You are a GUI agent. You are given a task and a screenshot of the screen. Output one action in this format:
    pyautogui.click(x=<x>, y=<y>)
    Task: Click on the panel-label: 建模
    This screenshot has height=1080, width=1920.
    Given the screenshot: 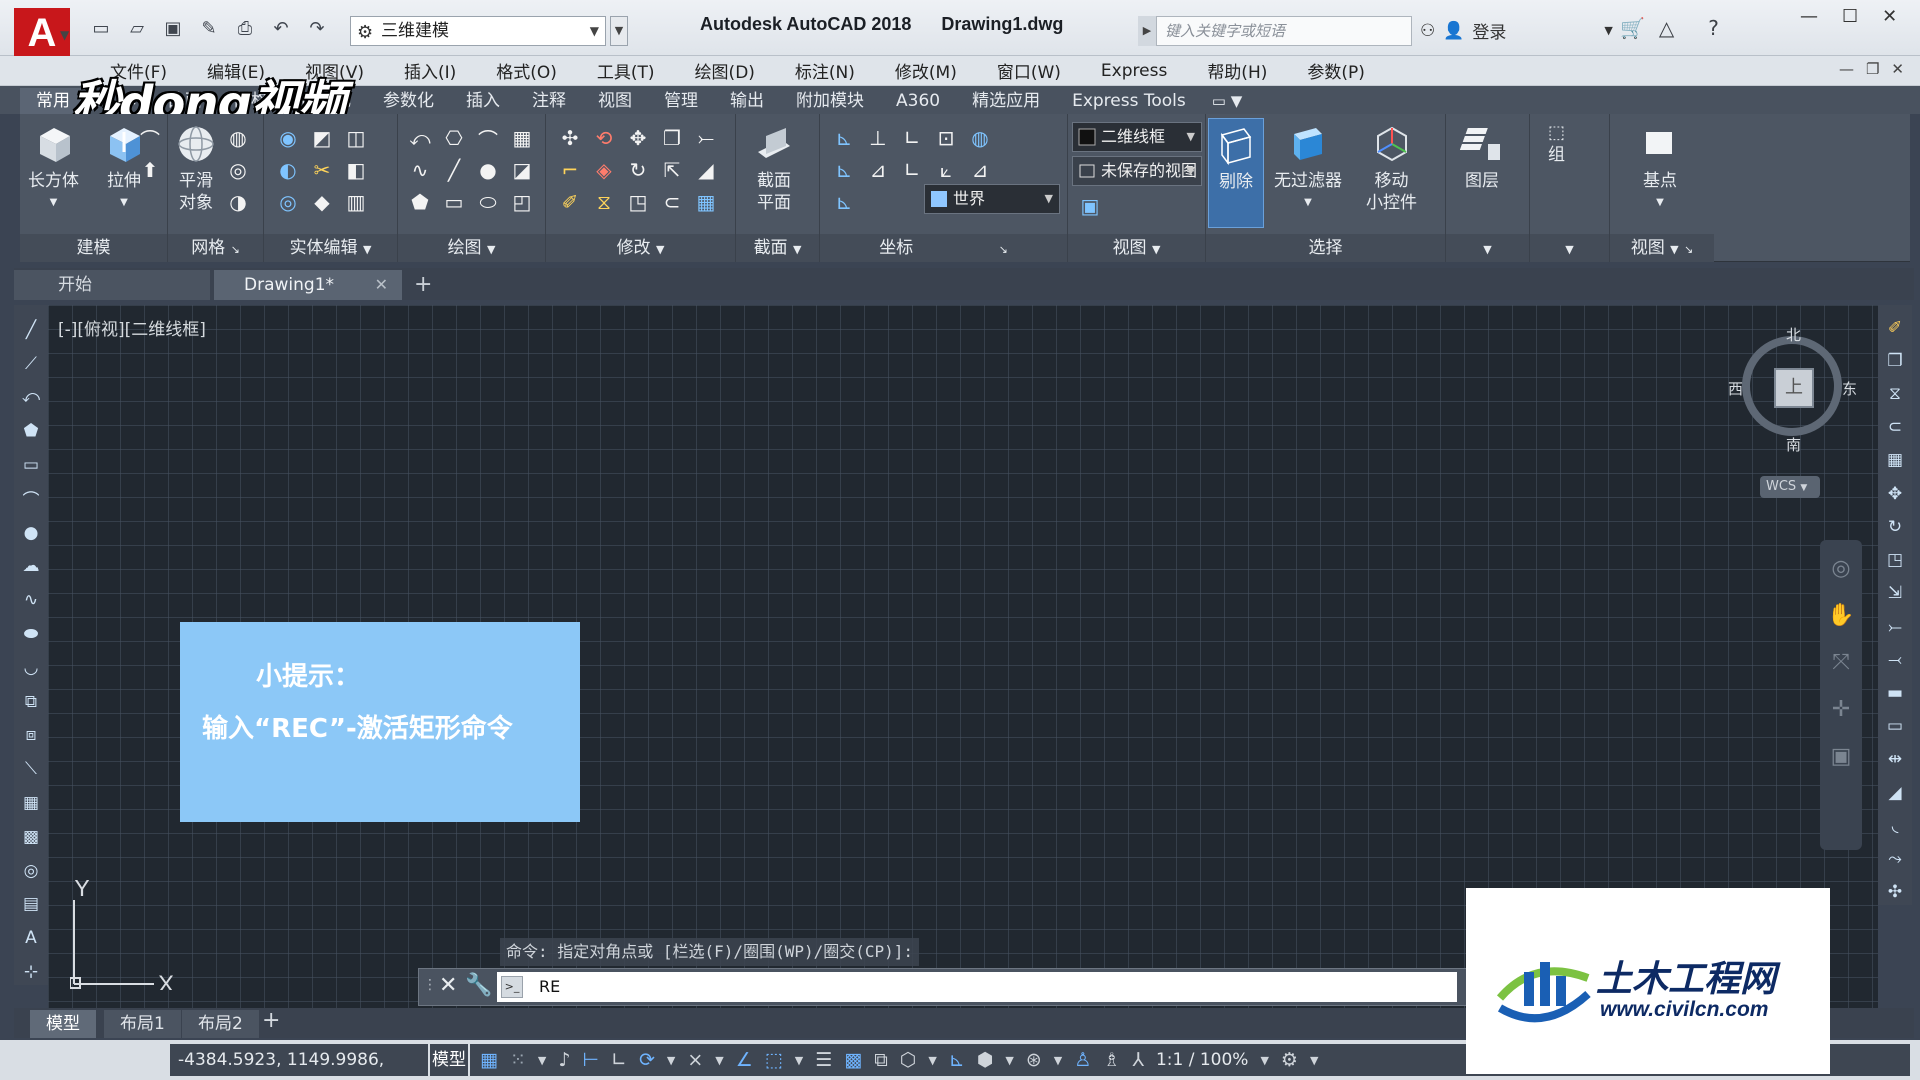 What is the action you would take?
    pyautogui.click(x=93, y=248)
    